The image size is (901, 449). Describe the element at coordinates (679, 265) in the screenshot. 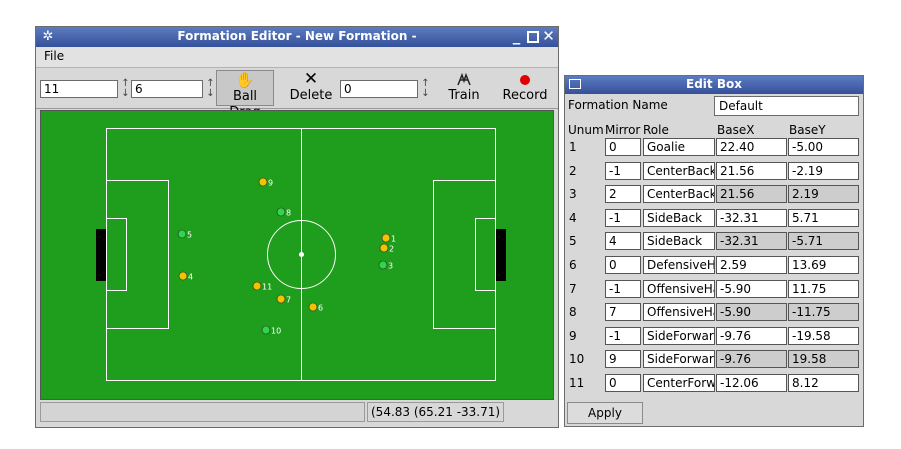

I see `role-input: DefensiveH` at that location.